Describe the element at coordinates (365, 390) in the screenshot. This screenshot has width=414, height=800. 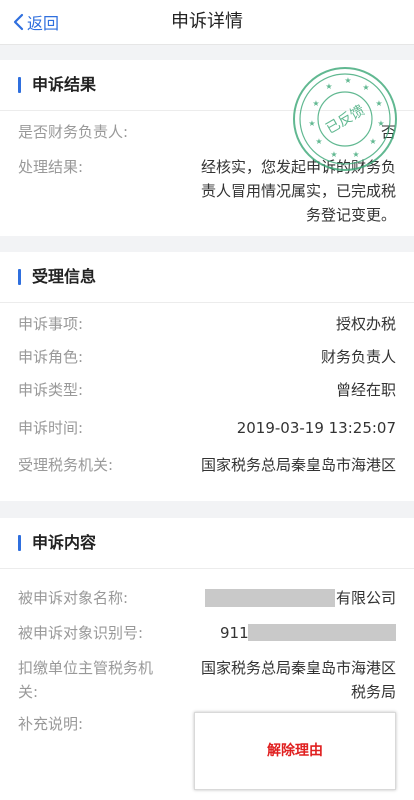
I see `appeal-type-value: 曾经在职` at that location.